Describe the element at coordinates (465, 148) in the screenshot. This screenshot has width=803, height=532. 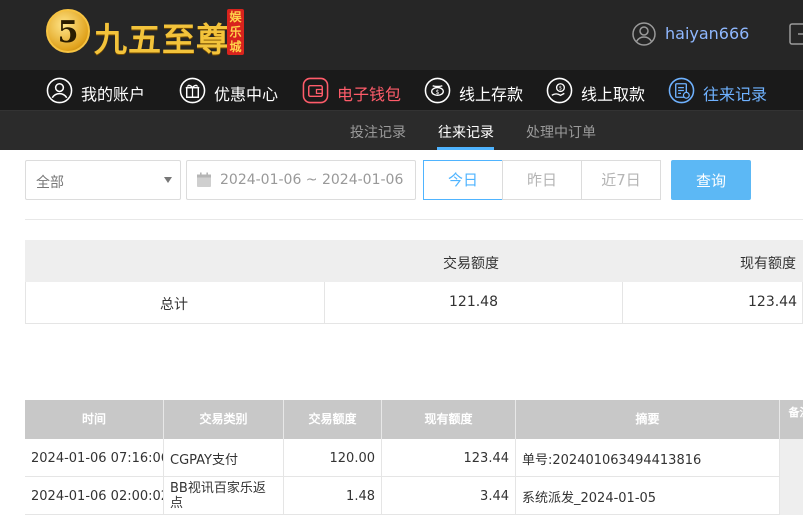
I see `active-tab-indicator` at that location.